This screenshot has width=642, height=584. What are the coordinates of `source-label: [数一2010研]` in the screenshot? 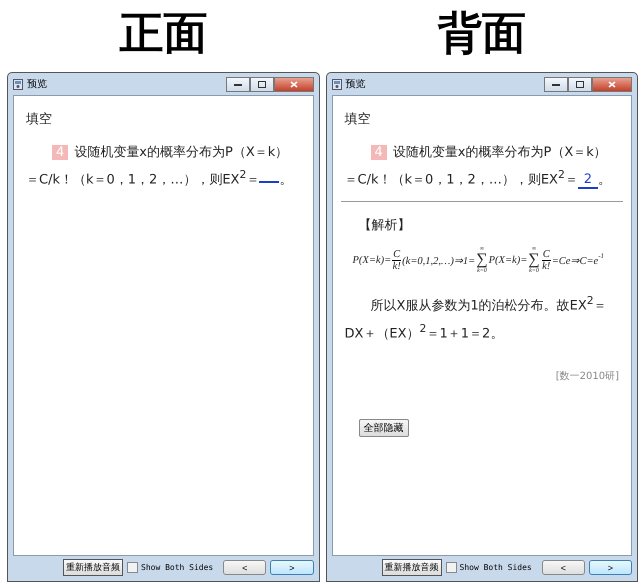 It's located at (587, 376).